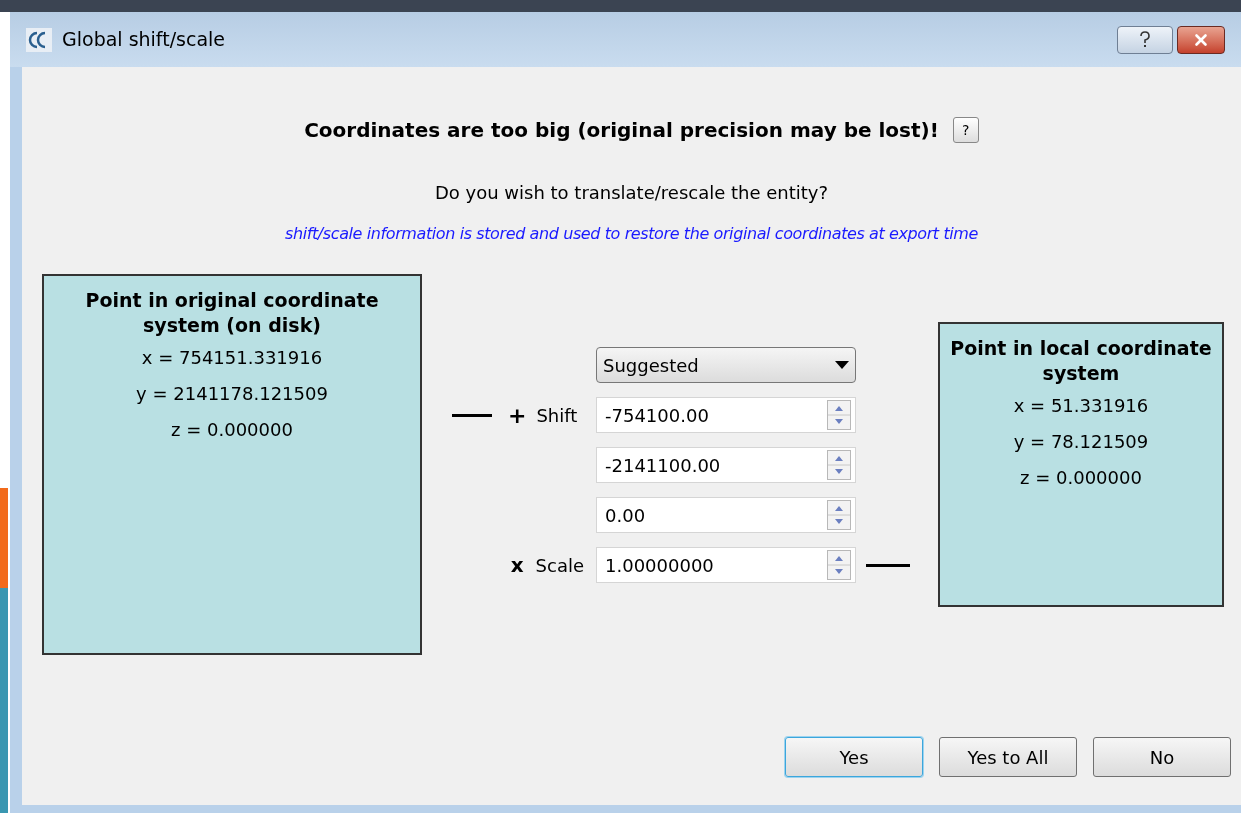 Image resolution: width=1241 pixels, height=813 pixels. What do you see at coordinates (716, 565) in the screenshot?
I see `value-input: 1.00000000` at bounding box center [716, 565].